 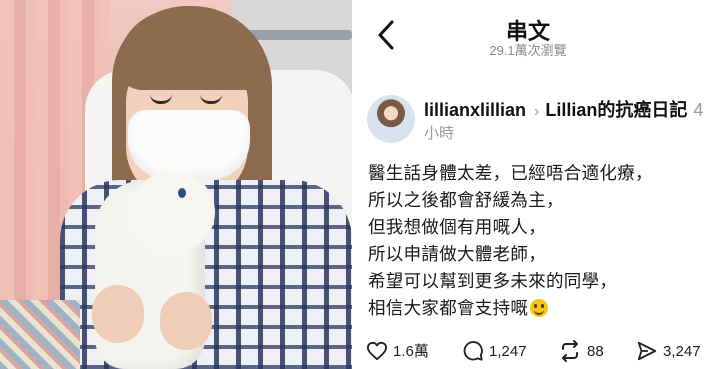 What do you see at coordinates (448, 308) in the screenshot?
I see `post-line: 相信大家都會支持嘅` at bounding box center [448, 308].